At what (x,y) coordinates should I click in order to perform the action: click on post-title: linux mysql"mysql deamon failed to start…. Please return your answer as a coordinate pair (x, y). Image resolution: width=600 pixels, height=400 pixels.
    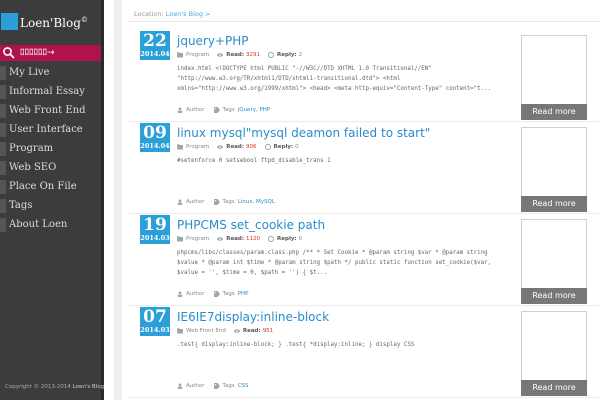
    Looking at the image, I should click on (303, 133).